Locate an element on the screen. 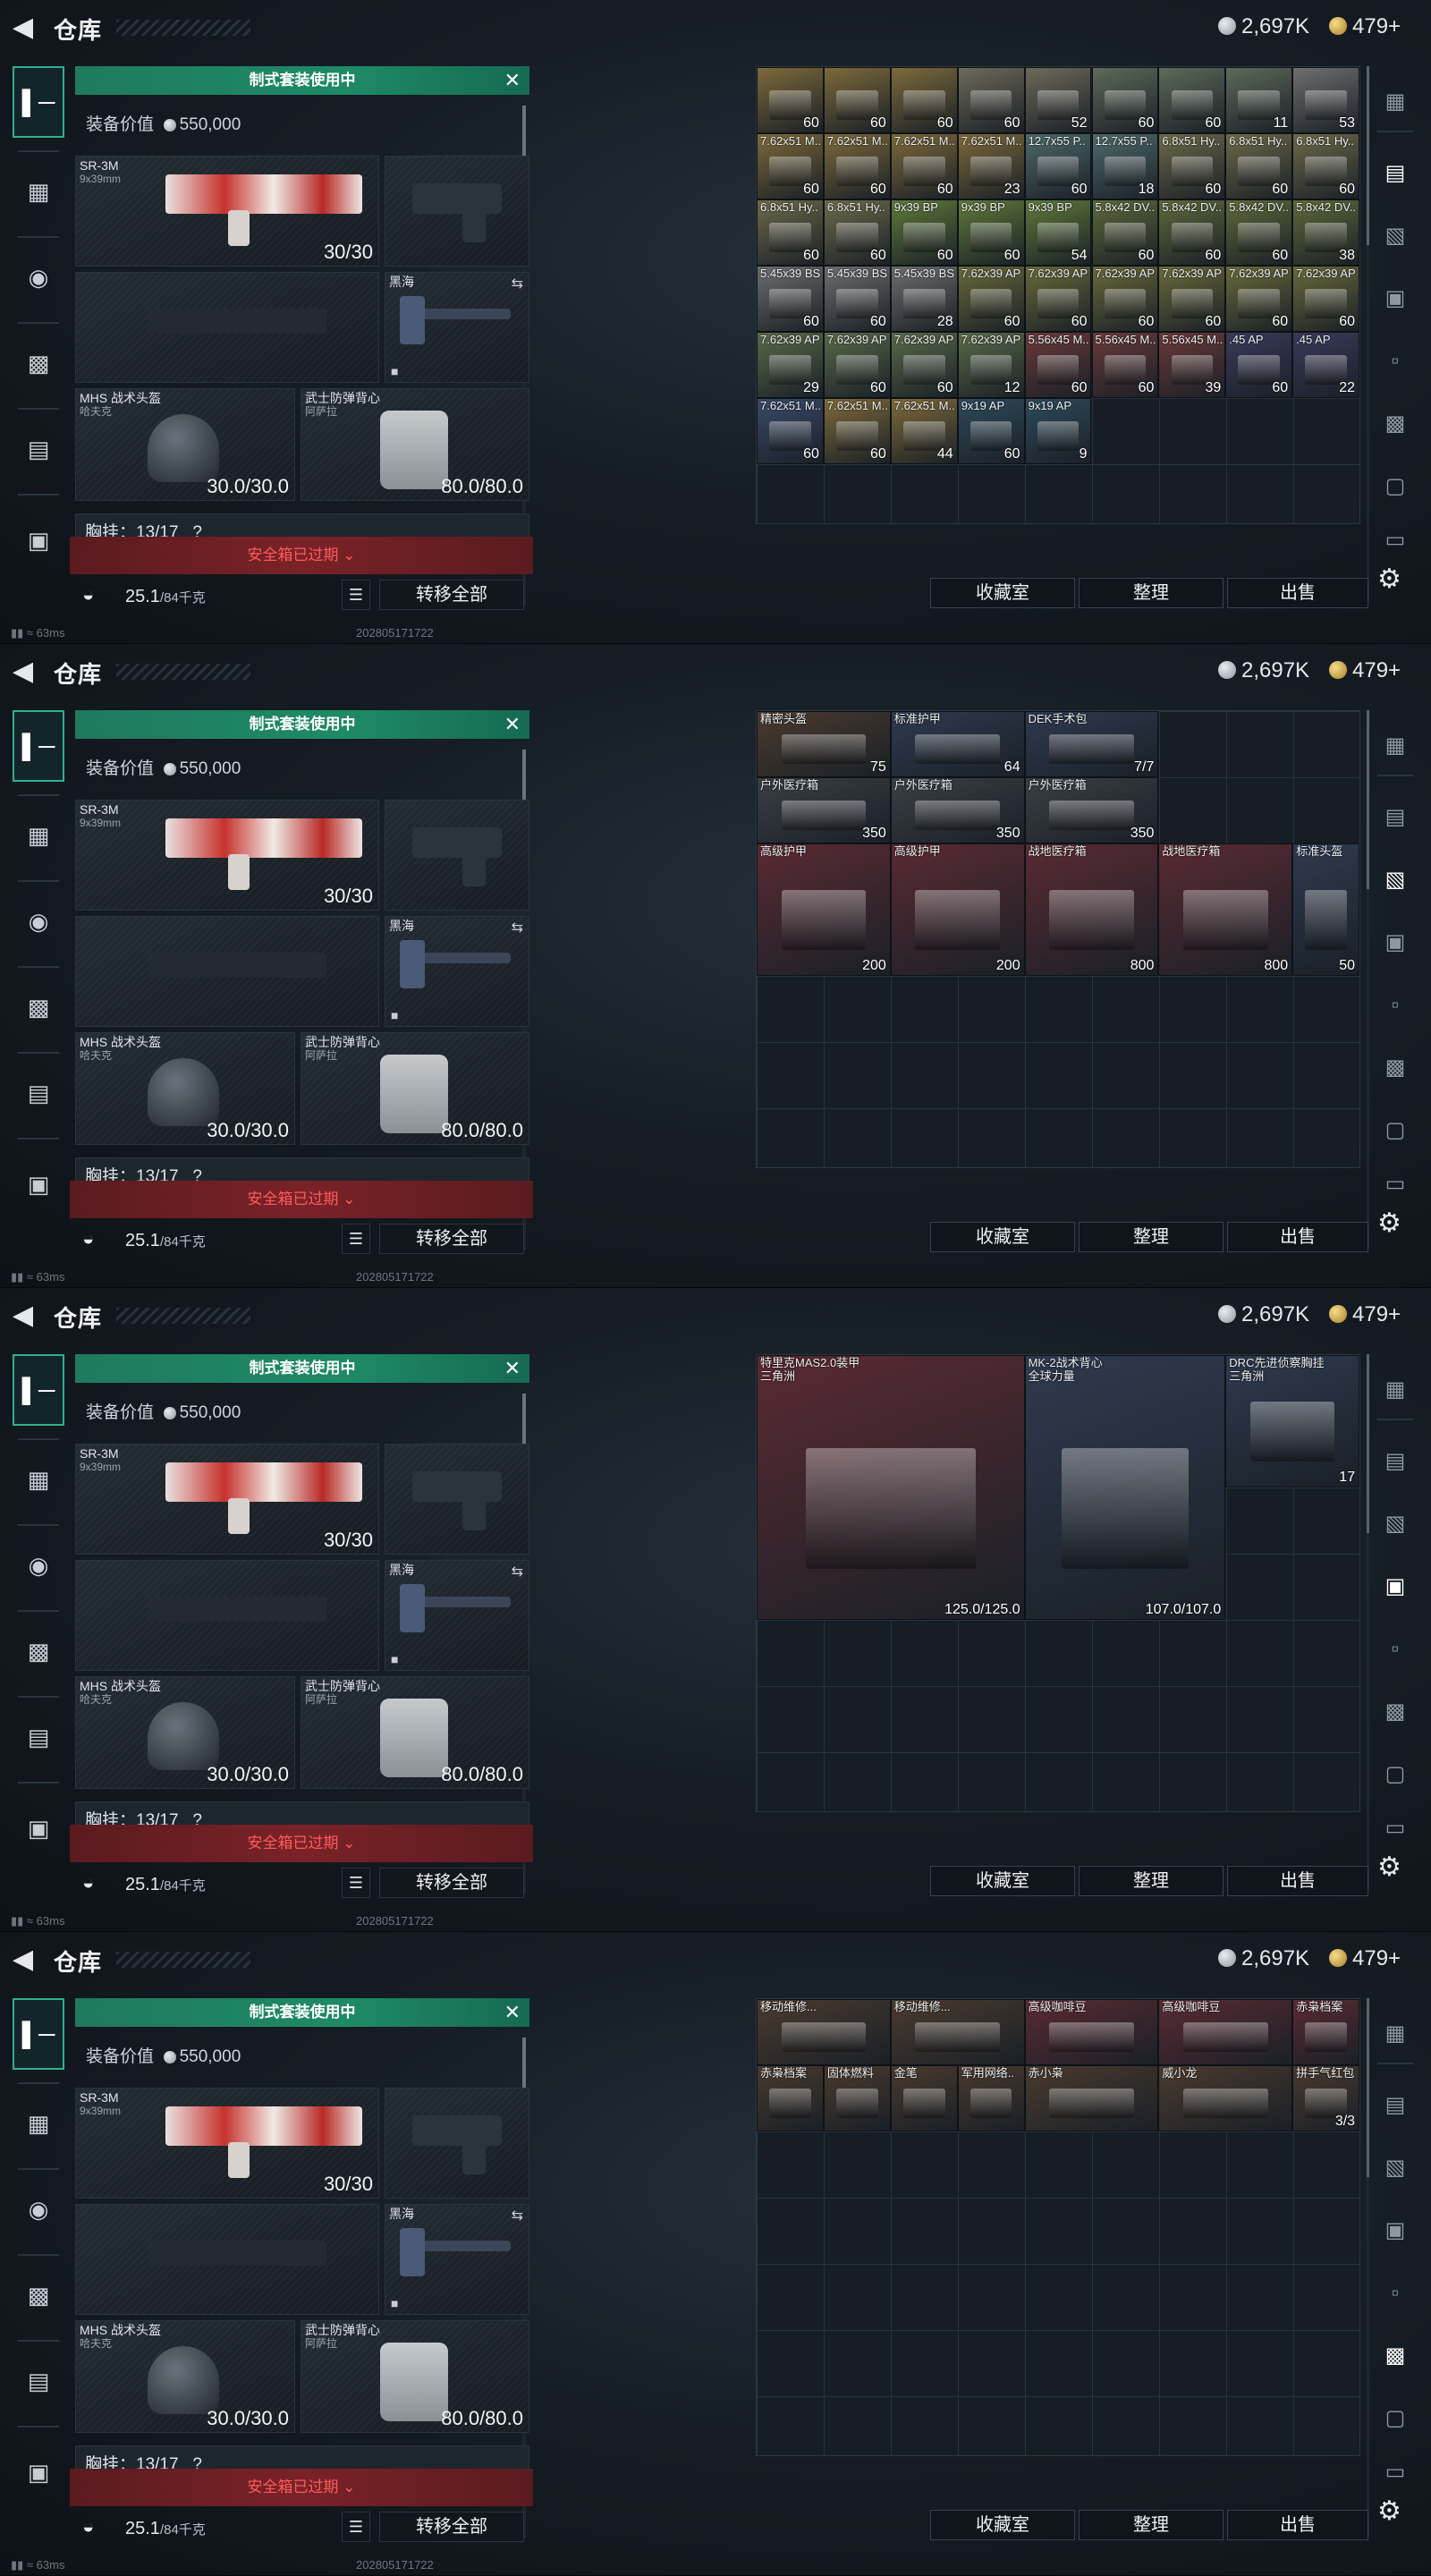 Image resolution: width=1431 pixels, height=2576 pixels. case-tab: ▣ is located at coordinates (39, 2472).